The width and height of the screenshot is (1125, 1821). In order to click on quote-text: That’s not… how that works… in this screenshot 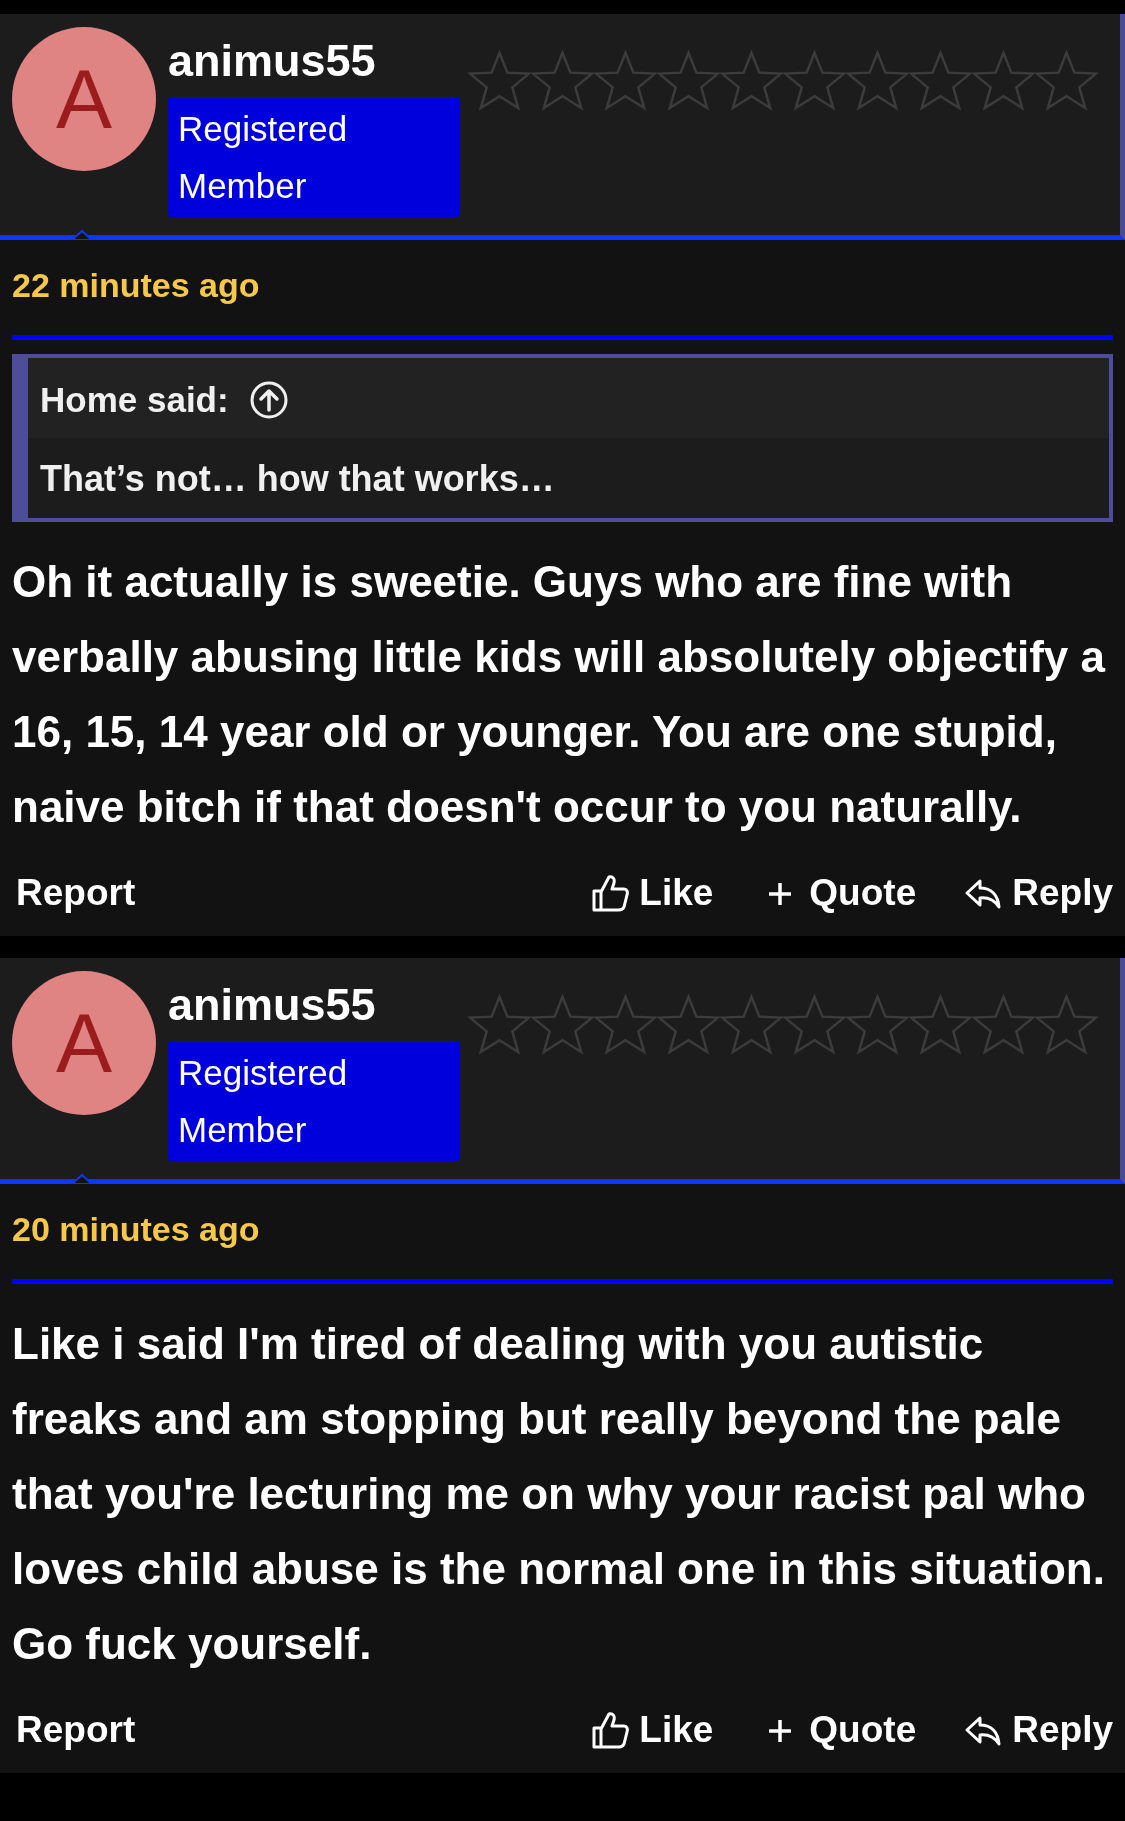, I will do `click(297, 479)`.